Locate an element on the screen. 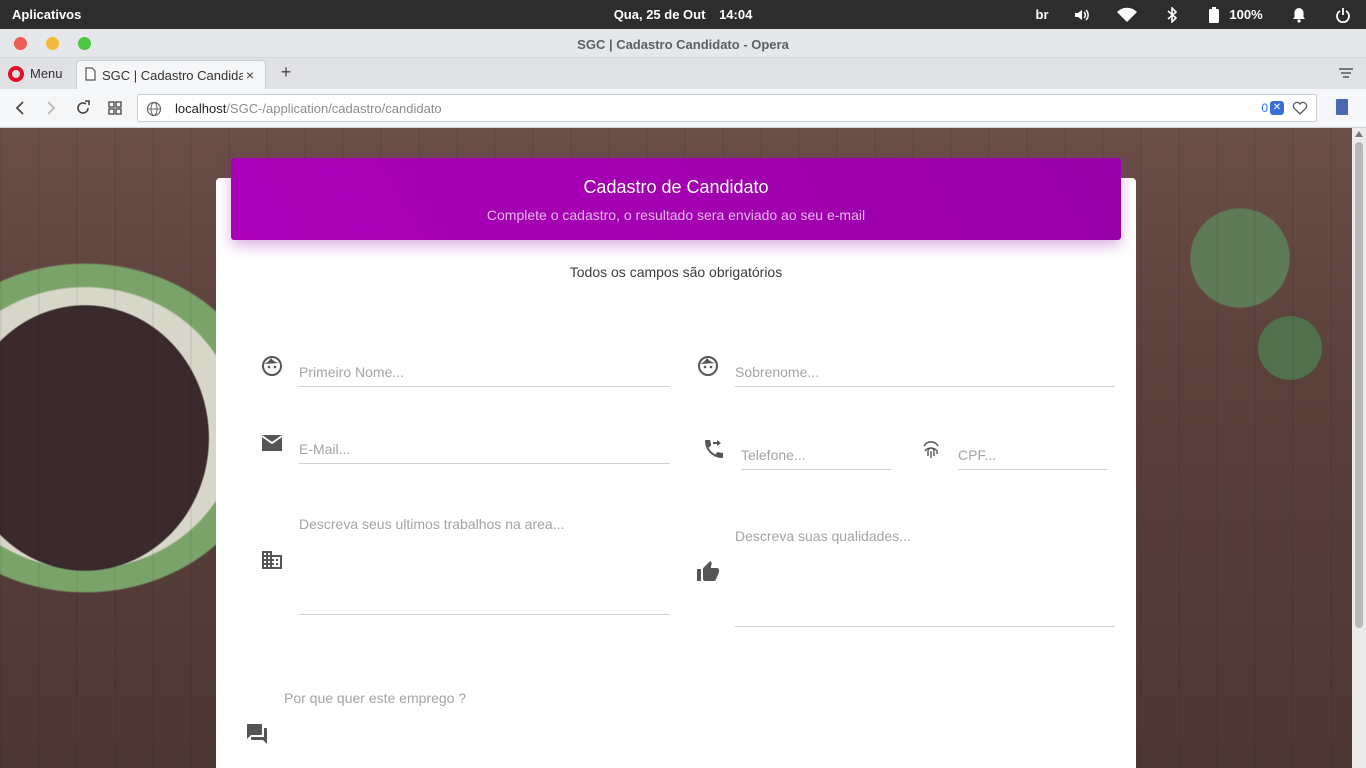  last-name-field is located at coordinates (925, 372).